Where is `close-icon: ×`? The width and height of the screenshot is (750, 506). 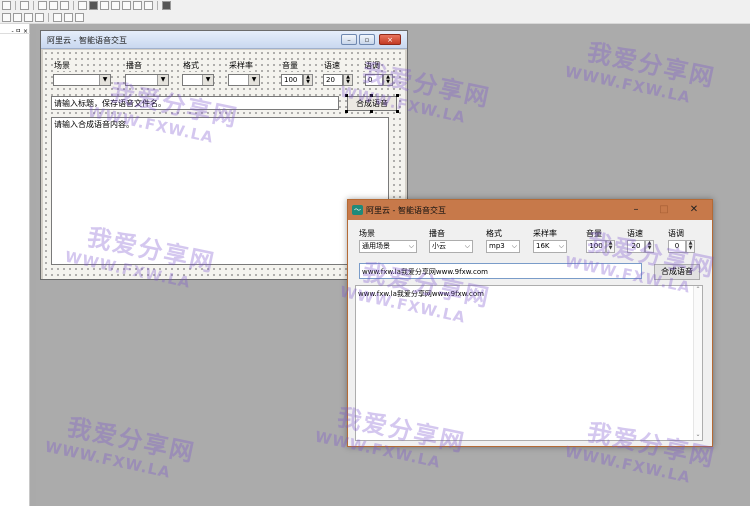 close-icon: × is located at coordinates (390, 39).